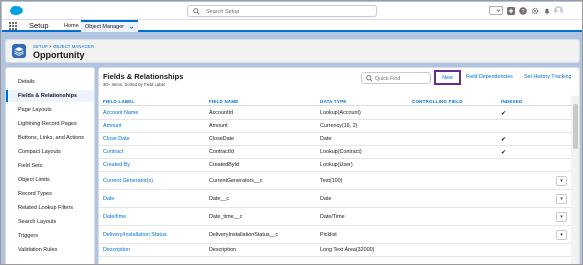 The image size is (583, 265). What do you see at coordinates (332, 217) in the screenshot?
I see `field-data-type: Date/Time` at bounding box center [332, 217].